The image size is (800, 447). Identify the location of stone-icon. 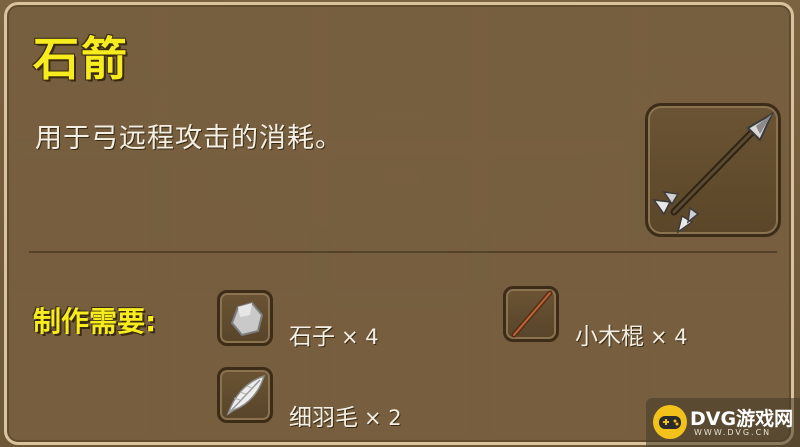
(247, 319).